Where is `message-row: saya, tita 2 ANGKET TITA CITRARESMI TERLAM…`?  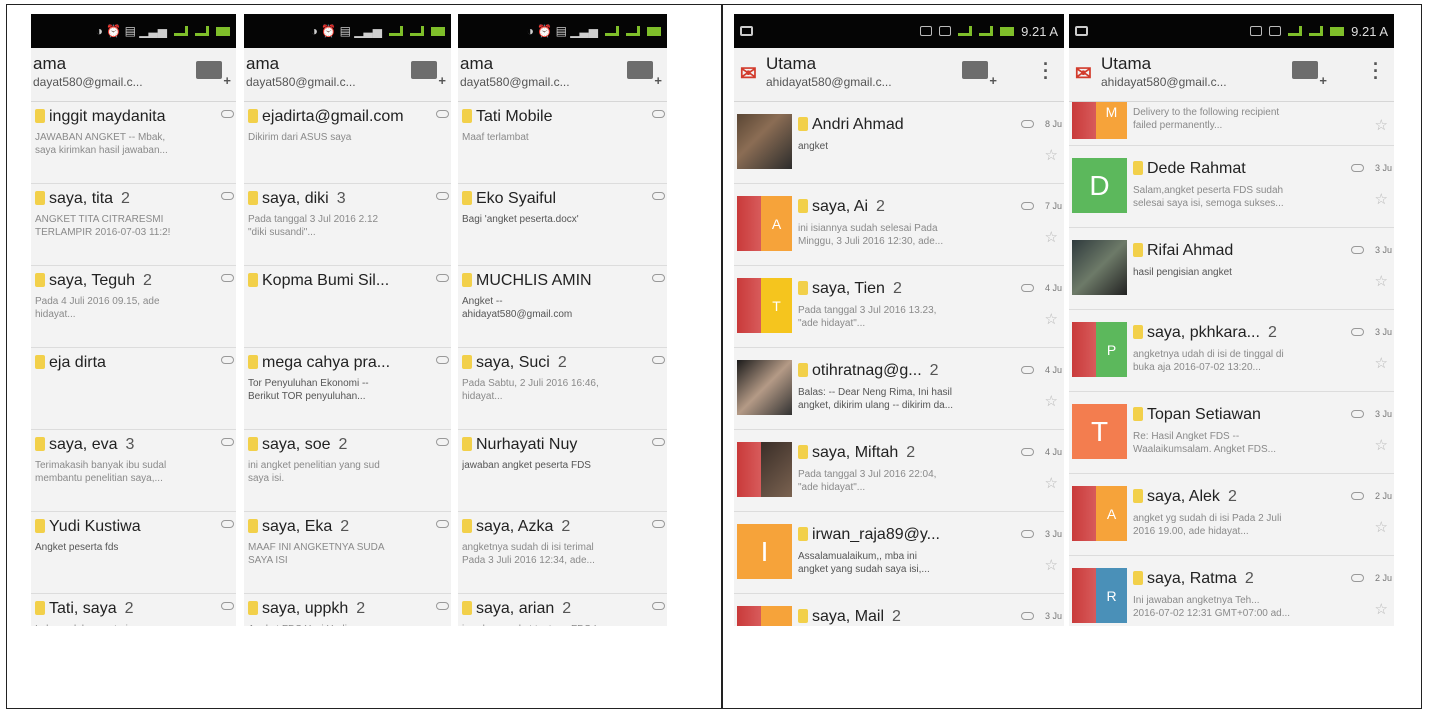 message-row: saya, tita 2 ANGKET TITA CITRARESMI TERLAM… is located at coordinates (133, 225).